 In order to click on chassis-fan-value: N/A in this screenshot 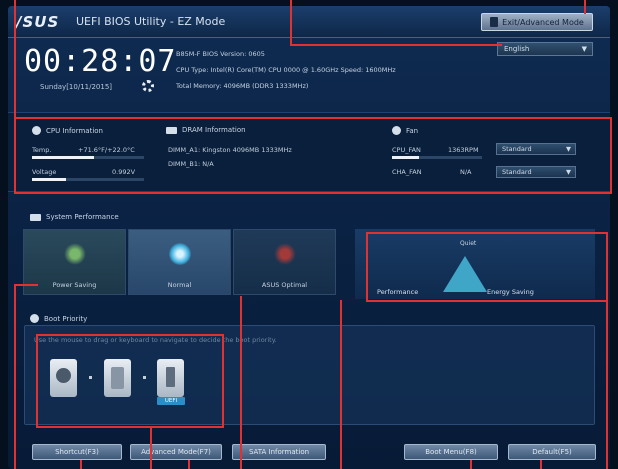, I will do `click(466, 172)`.